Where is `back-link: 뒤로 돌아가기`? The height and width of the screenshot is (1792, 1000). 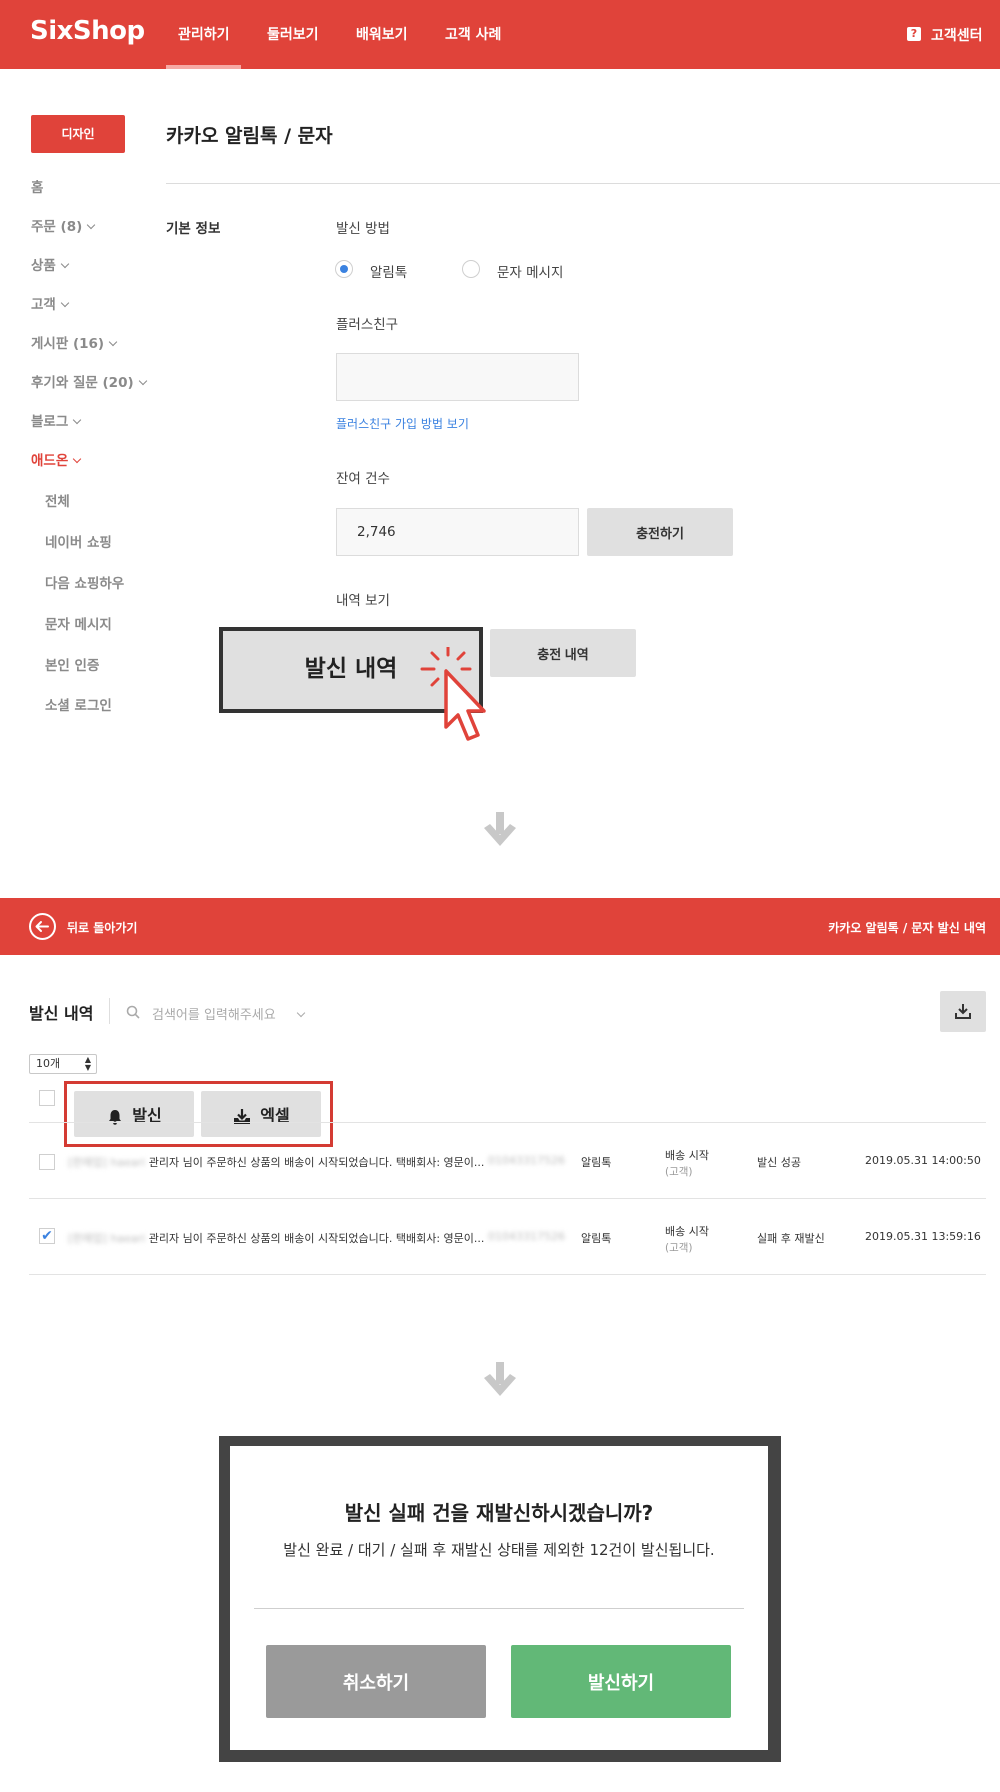
back-link: 뒤로 돌아가기 is located at coordinates (102, 927).